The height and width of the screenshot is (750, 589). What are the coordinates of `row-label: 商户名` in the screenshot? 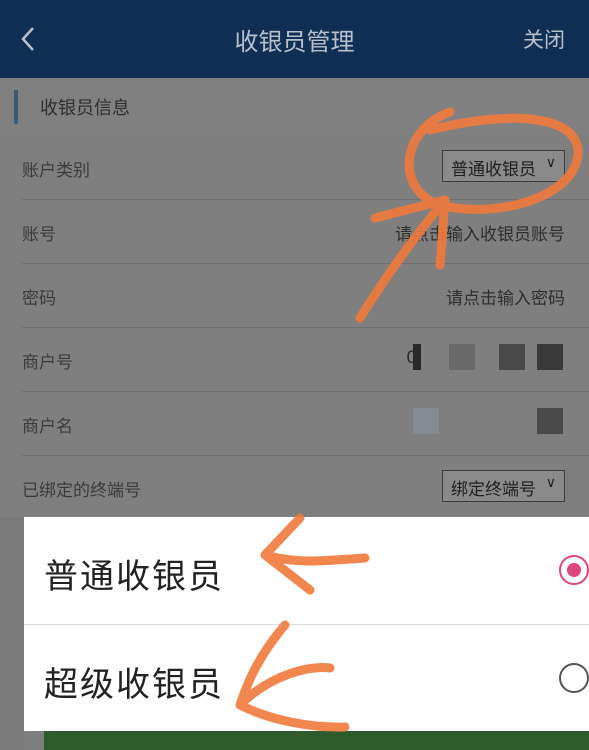 It's located at (47, 427).